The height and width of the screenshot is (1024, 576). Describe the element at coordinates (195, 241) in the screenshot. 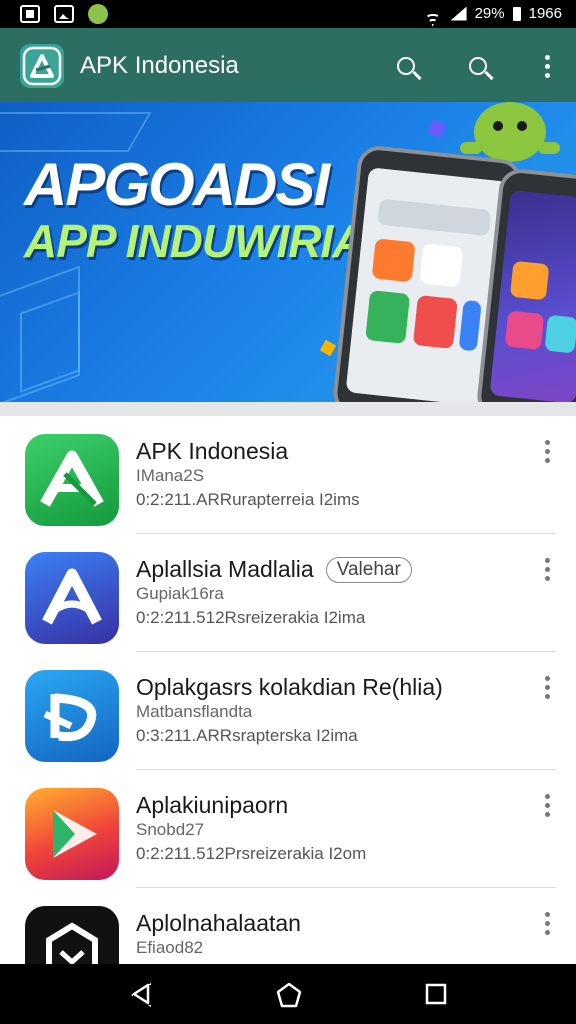

I see `banner-subheadline: APP INDUWIRIA` at that location.